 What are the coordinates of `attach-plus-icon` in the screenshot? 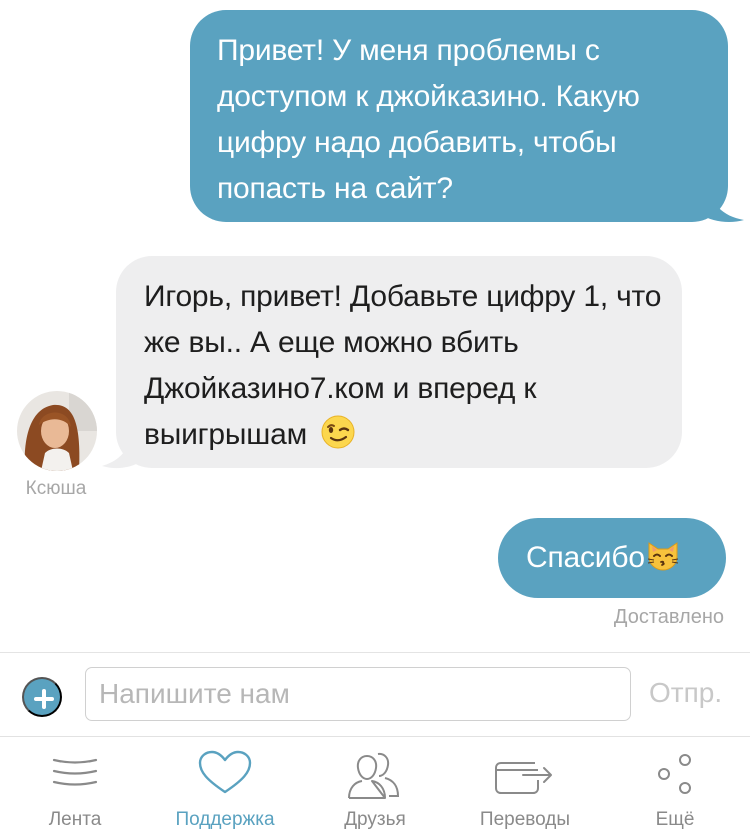 It's located at (42, 697).